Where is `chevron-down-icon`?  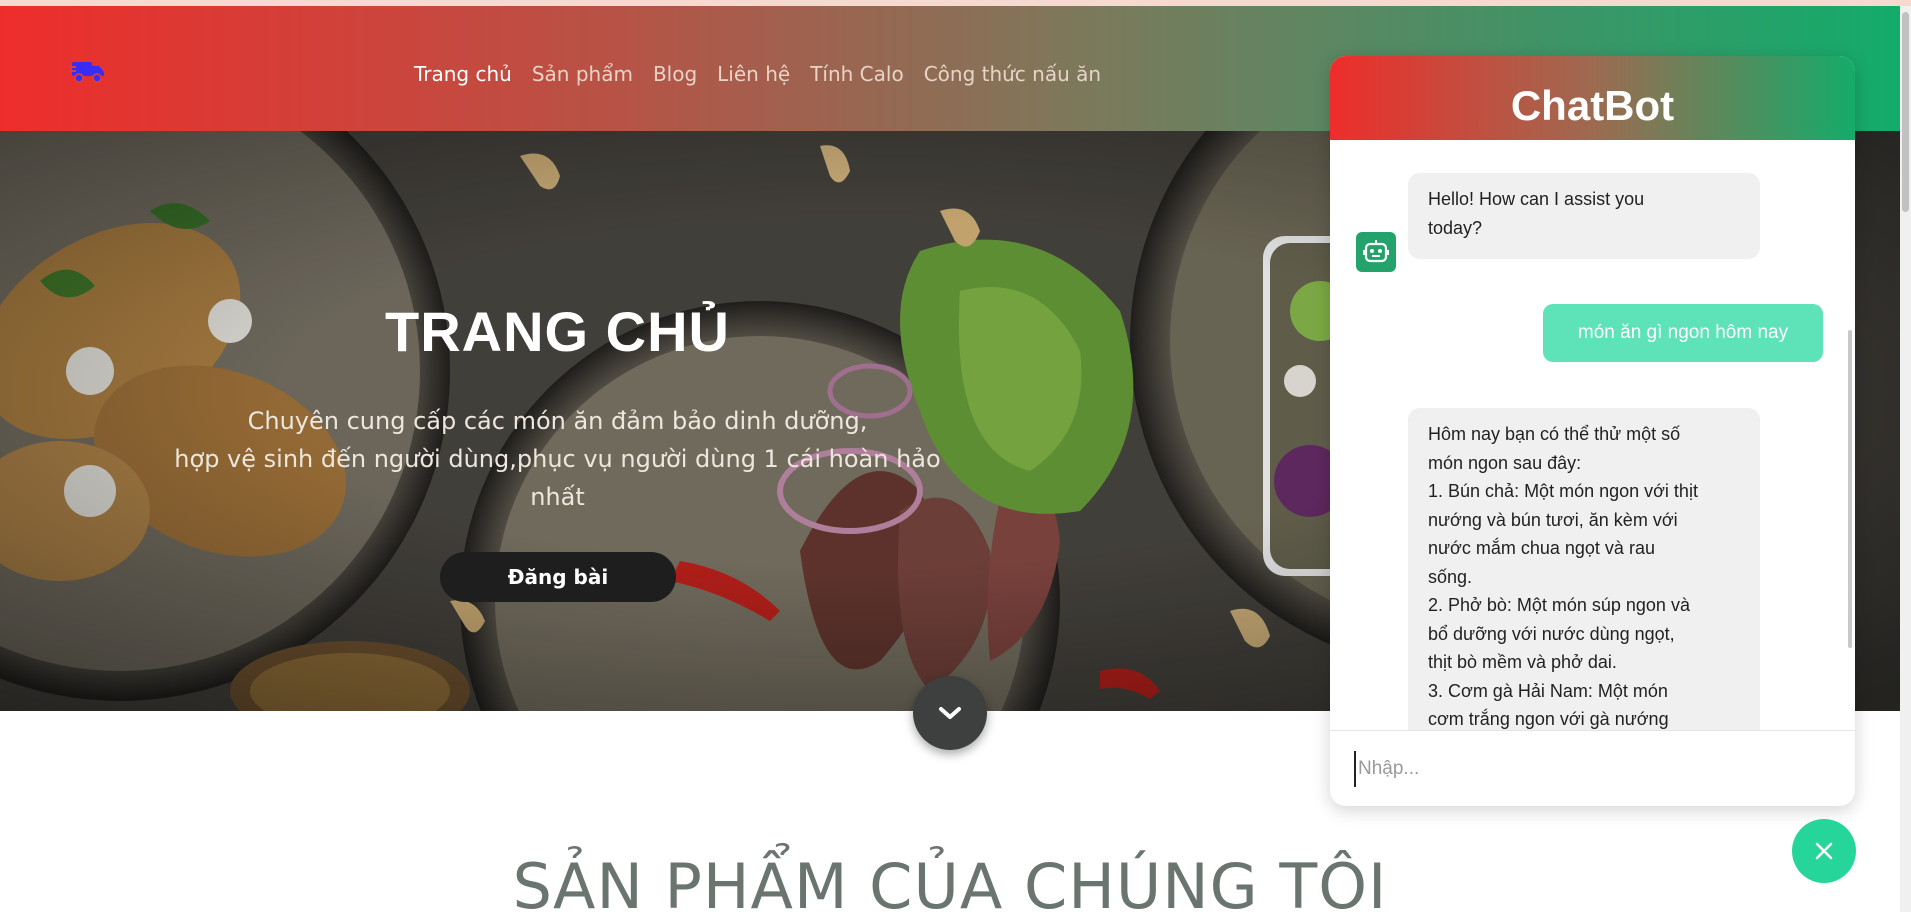
chevron-down-icon is located at coordinates (950, 713).